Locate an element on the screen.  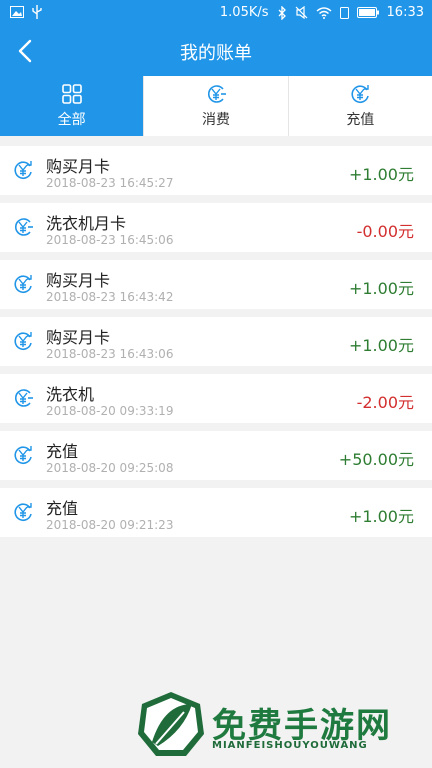
site-watermark: 免费手游网 MIANFEISHOUYOUWANG is located at coordinates (282, 729).